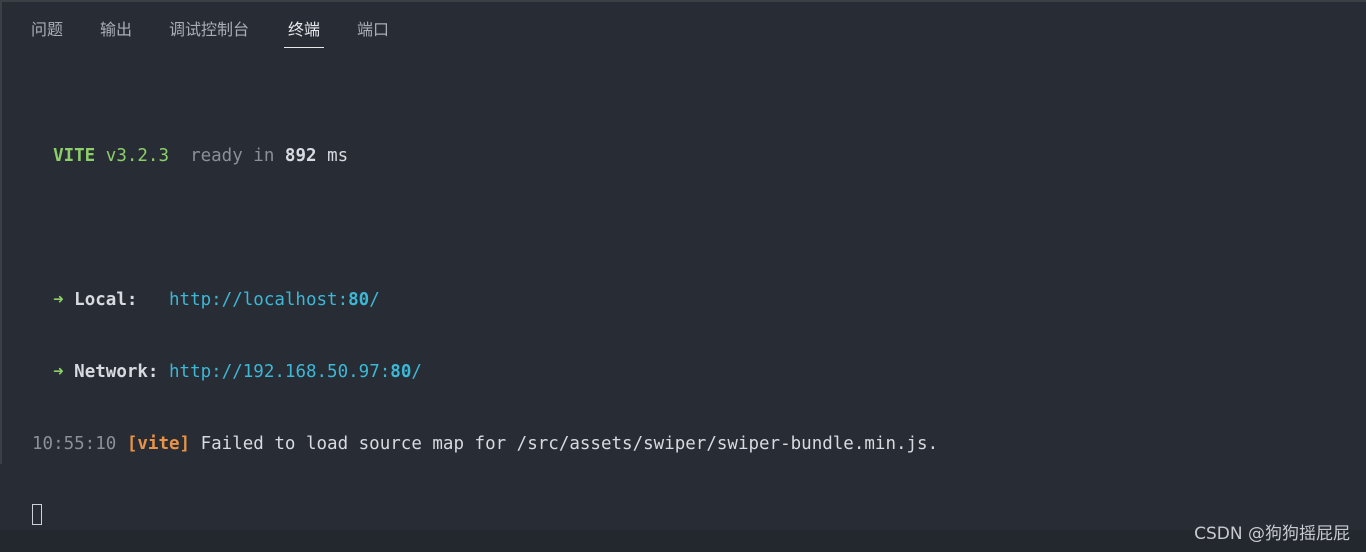 Image resolution: width=1366 pixels, height=552 pixels. What do you see at coordinates (158, 444) in the screenshot?
I see `log-tag: [vite]` at bounding box center [158, 444].